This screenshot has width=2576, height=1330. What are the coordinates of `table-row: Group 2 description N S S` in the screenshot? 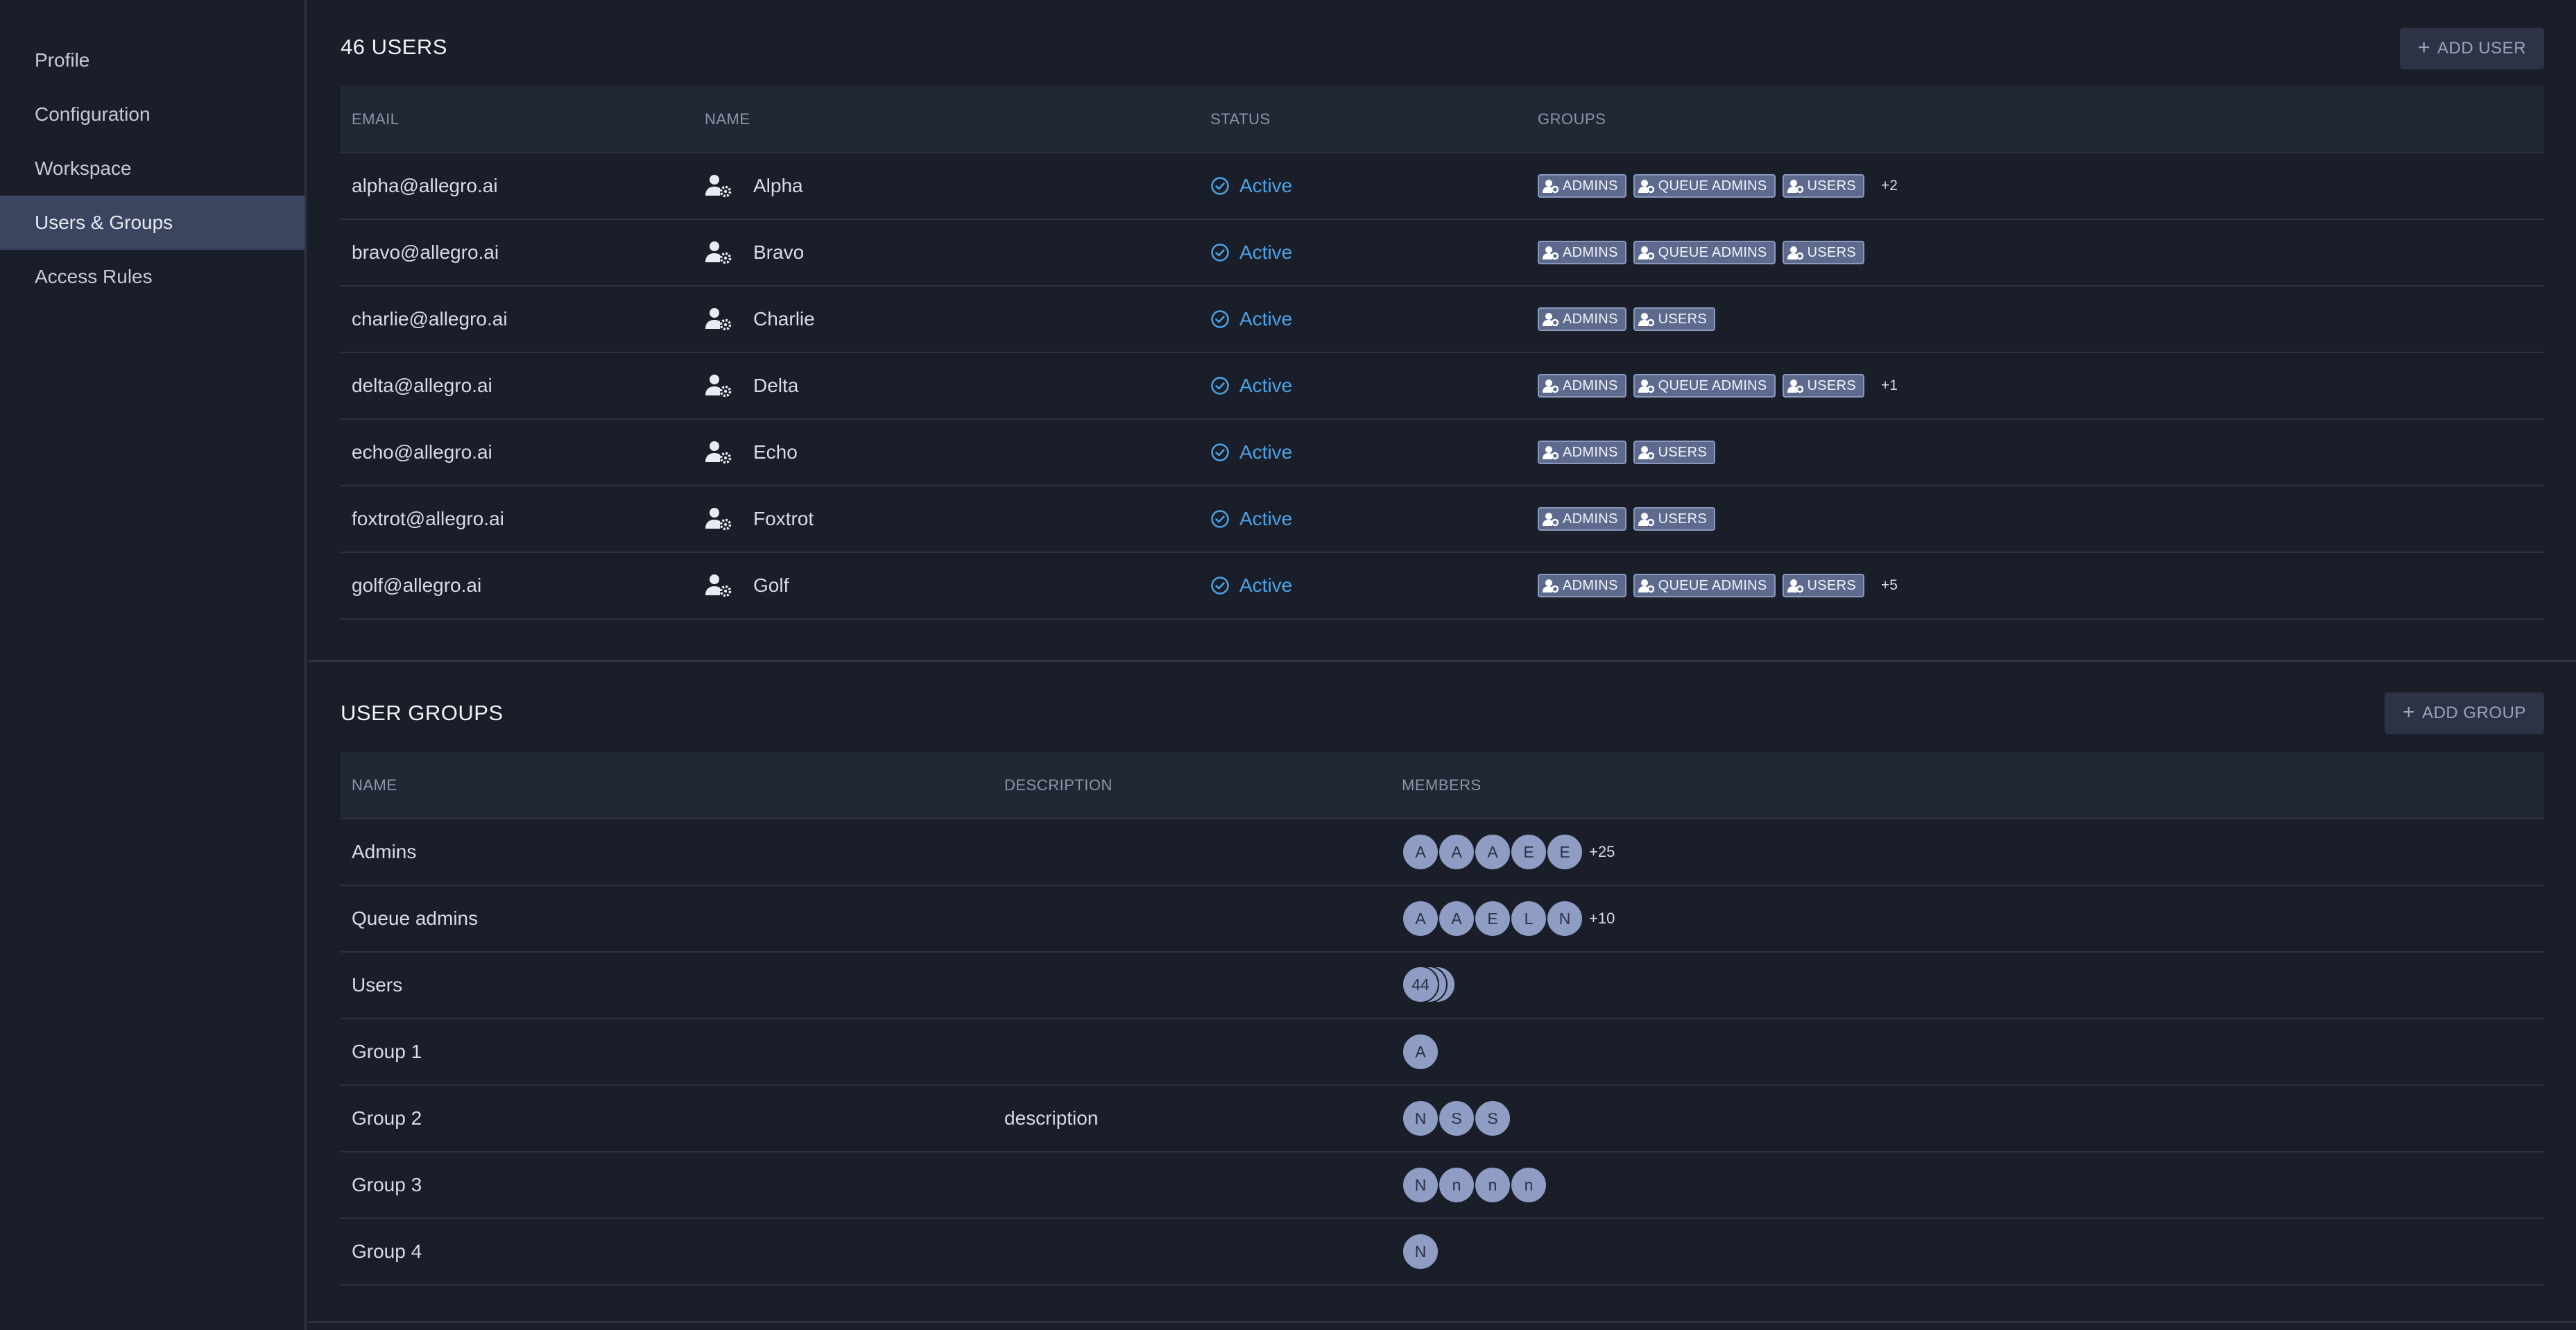 It's located at (1442, 1118).